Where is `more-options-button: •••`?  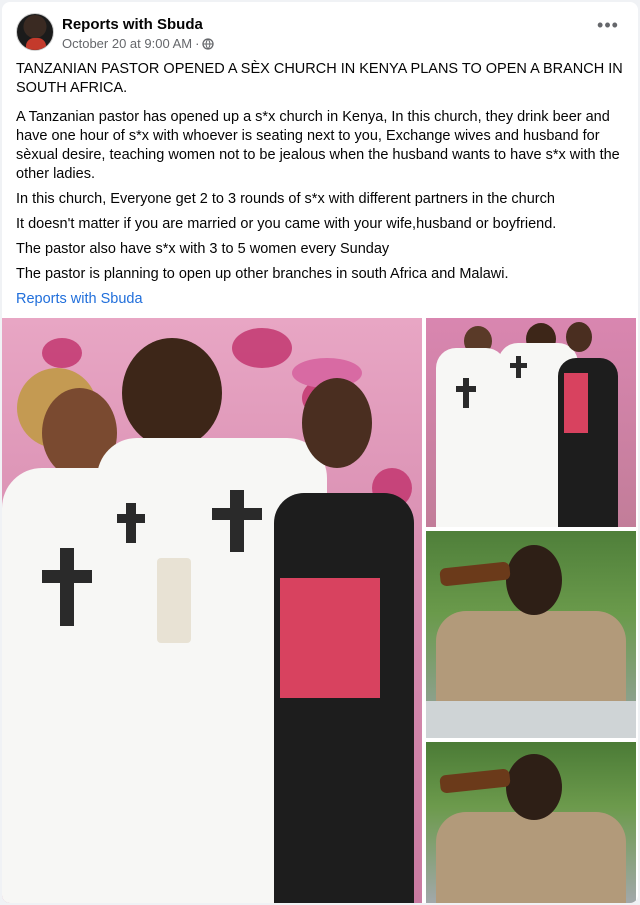
more-options-button: ••• is located at coordinates (608, 27).